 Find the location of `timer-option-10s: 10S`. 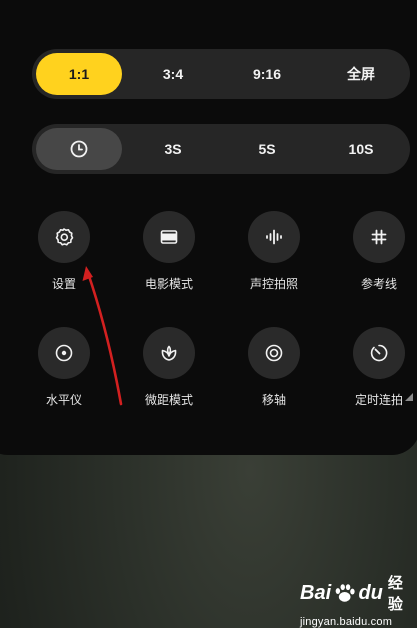

timer-option-10s: 10S is located at coordinates (361, 149).